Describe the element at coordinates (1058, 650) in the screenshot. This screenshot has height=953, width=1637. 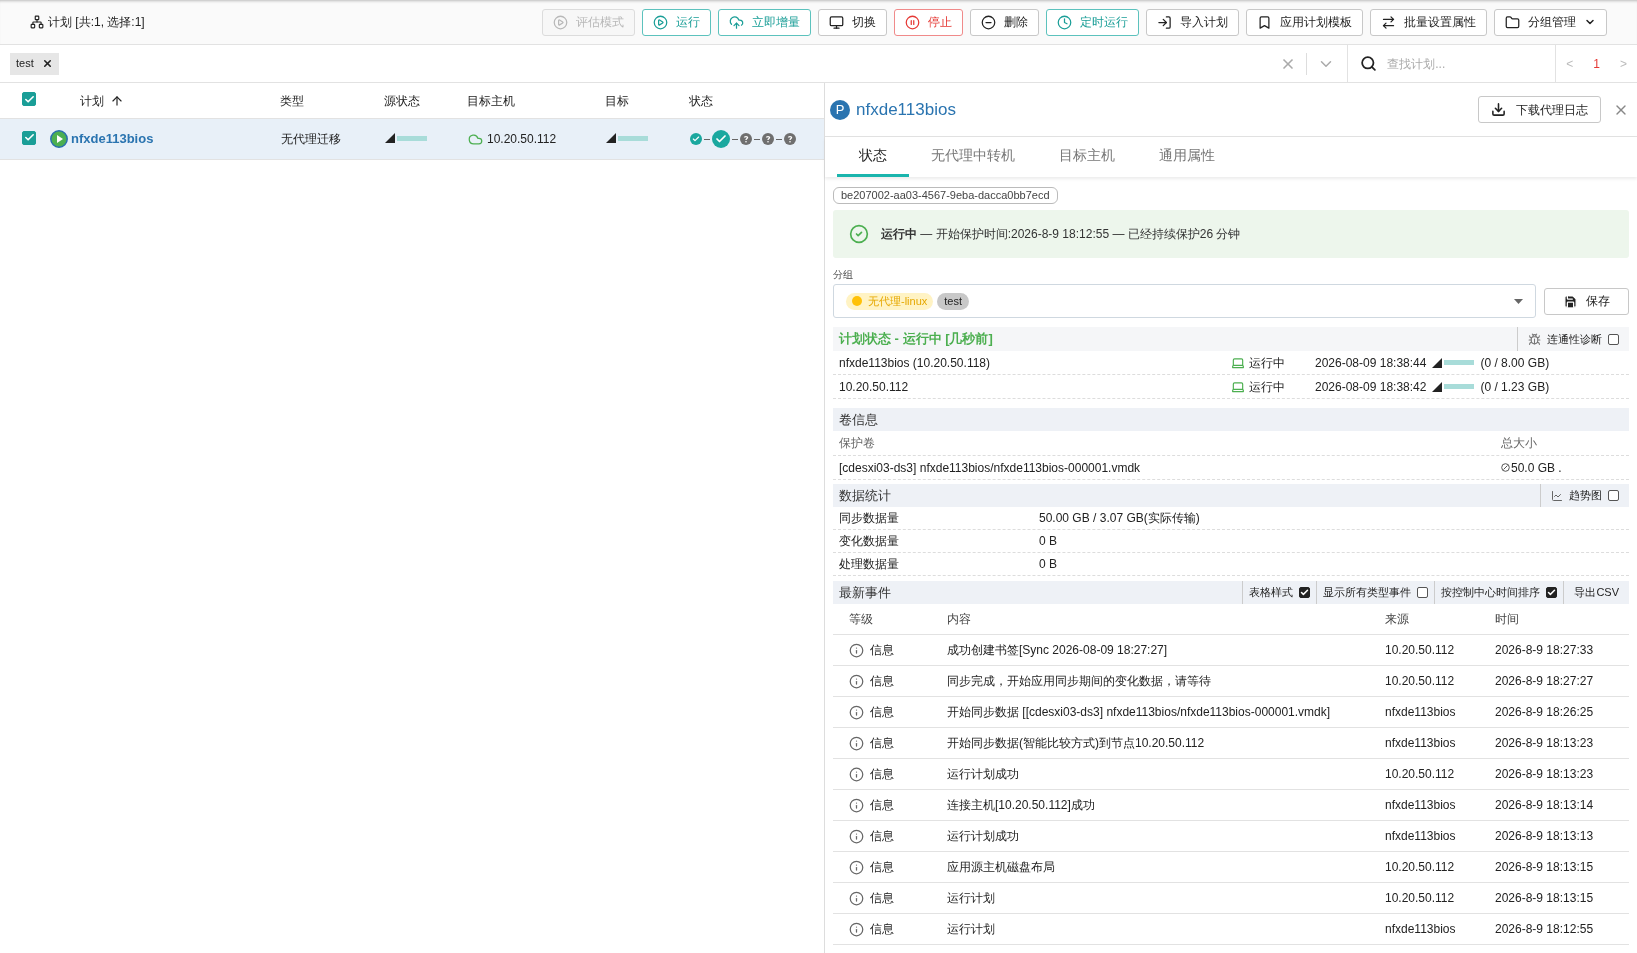
I see `event-content: 成功创建书签[Sync 2026-08-09 18:27:27]` at that location.